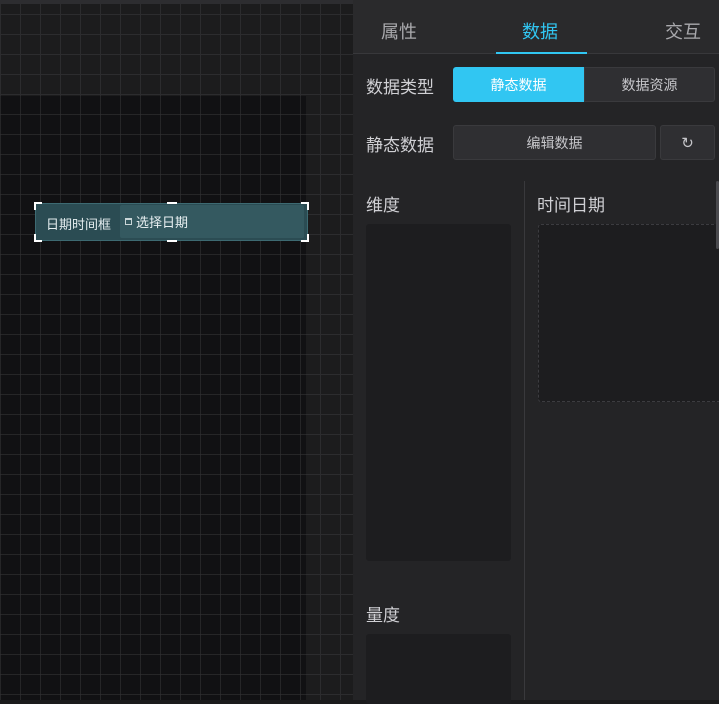 This screenshot has height=704, width=719. I want to click on resize-handle-bottom-left, so click(38, 238).